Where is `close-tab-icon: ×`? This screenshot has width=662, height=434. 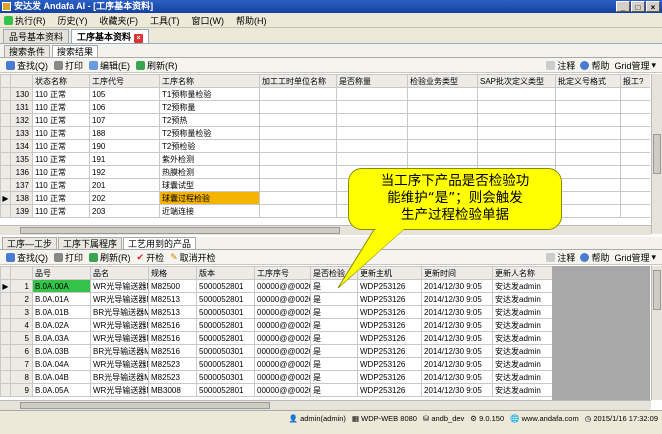
close-tab-icon: × is located at coordinates (139, 38).